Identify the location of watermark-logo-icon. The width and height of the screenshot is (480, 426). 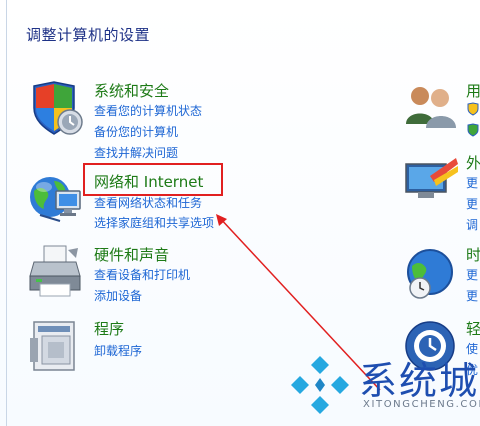
(320, 385).